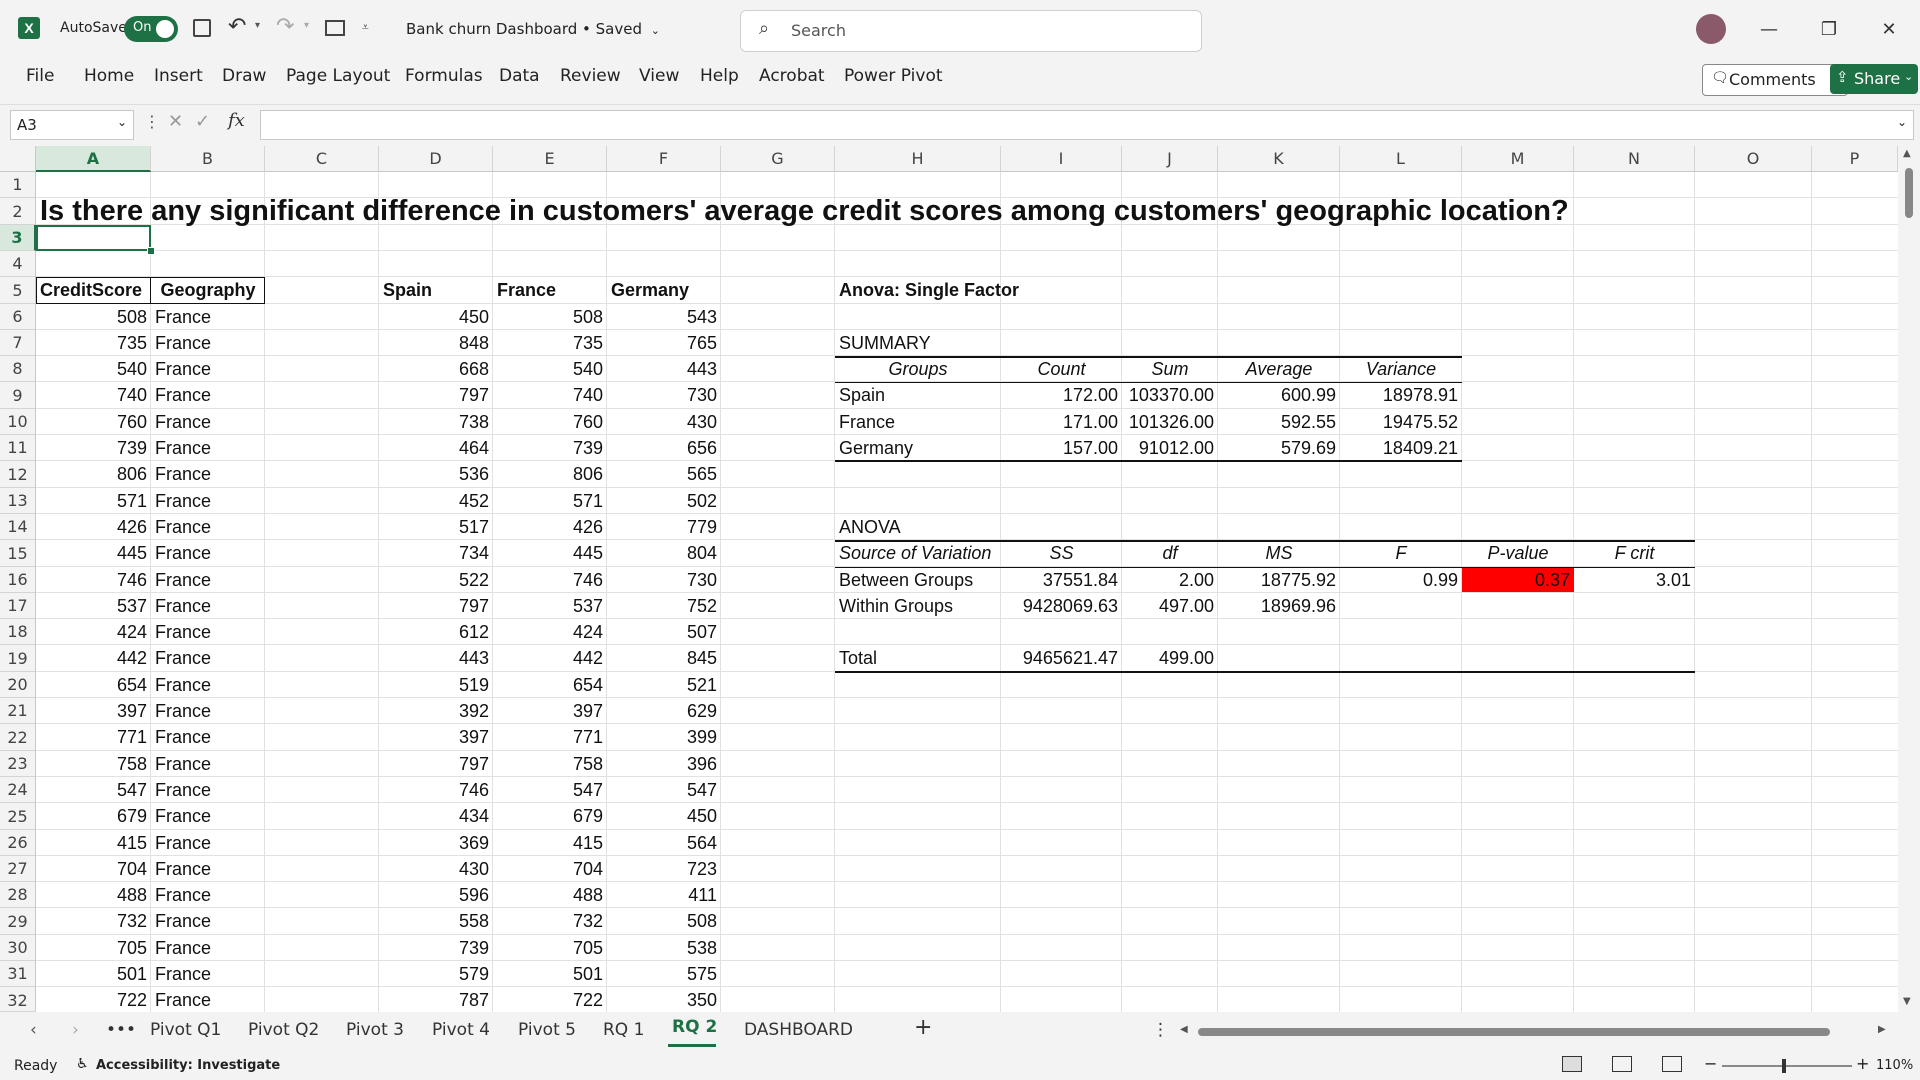 Image resolution: width=1920 pixels, height=1080 pixels. What do you see at coordinates (533, 29) in the screenshot?
I see `document-title: Bank churn Dashboard • Saved ⌄` at bounding box center [533, 29].